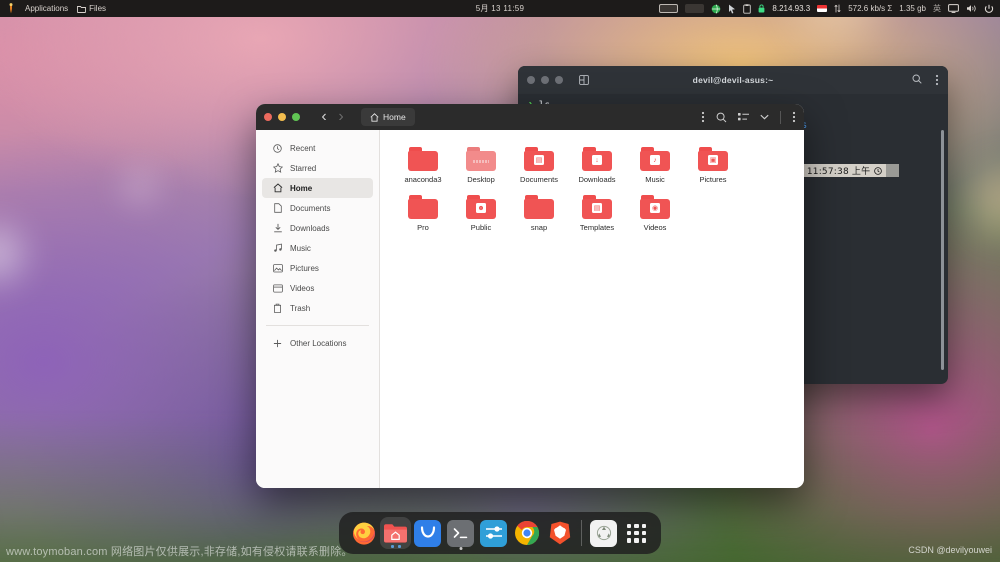 The height and width of the screenshot is (562, 1000). I want to click on sidebar-item-label: Starred, so click(303, 168).